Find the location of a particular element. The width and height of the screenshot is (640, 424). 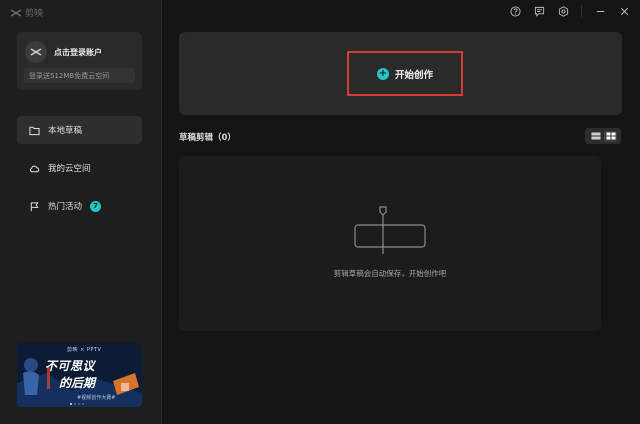

plus-icon: + is located at coordinates (382, 73).